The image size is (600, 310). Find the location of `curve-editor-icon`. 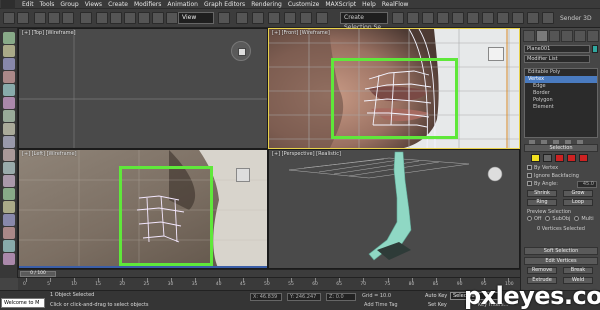

curve-editor-icon is located at coordinates (458, 18).